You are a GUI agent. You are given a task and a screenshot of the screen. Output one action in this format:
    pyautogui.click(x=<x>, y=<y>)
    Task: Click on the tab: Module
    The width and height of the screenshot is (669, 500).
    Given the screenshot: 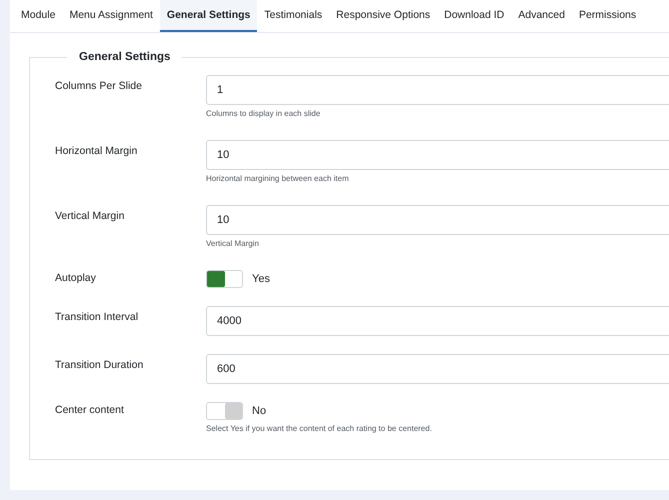 What is the action you would take?
    pyautogui.click(x=38, y=16)
    